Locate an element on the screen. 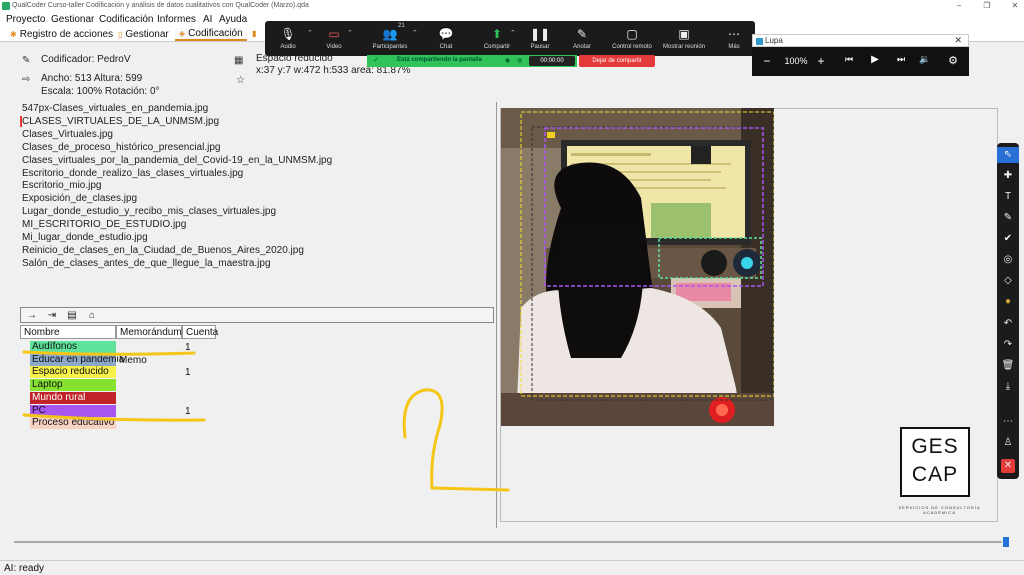  crosshair-icon: ✚ is located at coordinates (1008, 175).